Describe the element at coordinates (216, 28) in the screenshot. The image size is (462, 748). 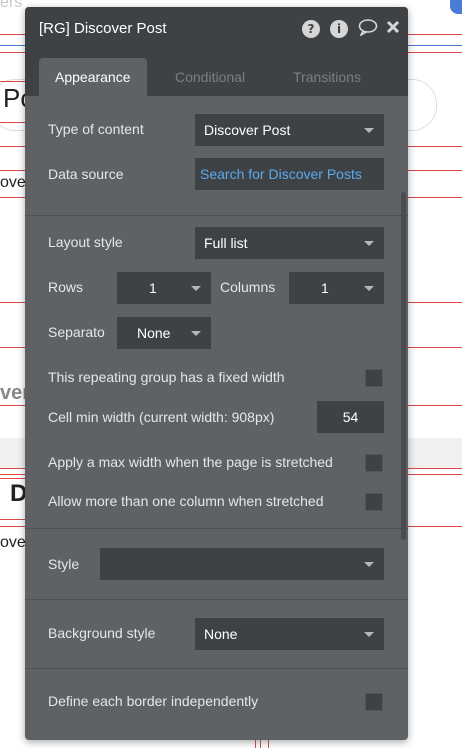
I see `panel-titlebar: [RG] Discover Post ? i` at that location.